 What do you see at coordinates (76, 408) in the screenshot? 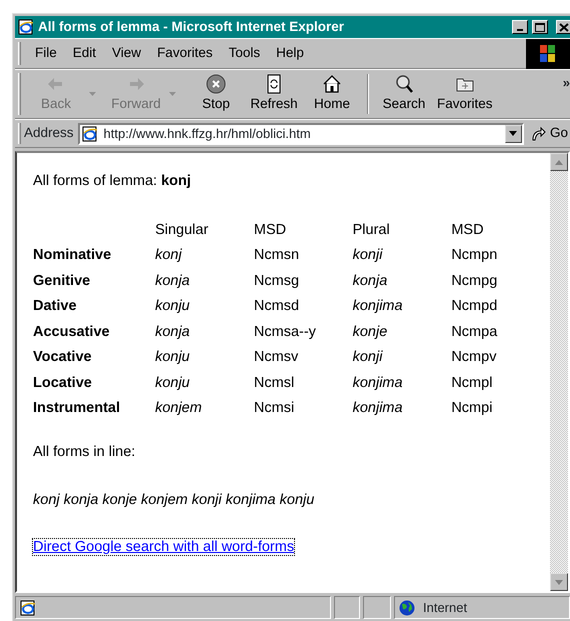
I see `case-label: Instrumental` at bounding box center [76, 408].